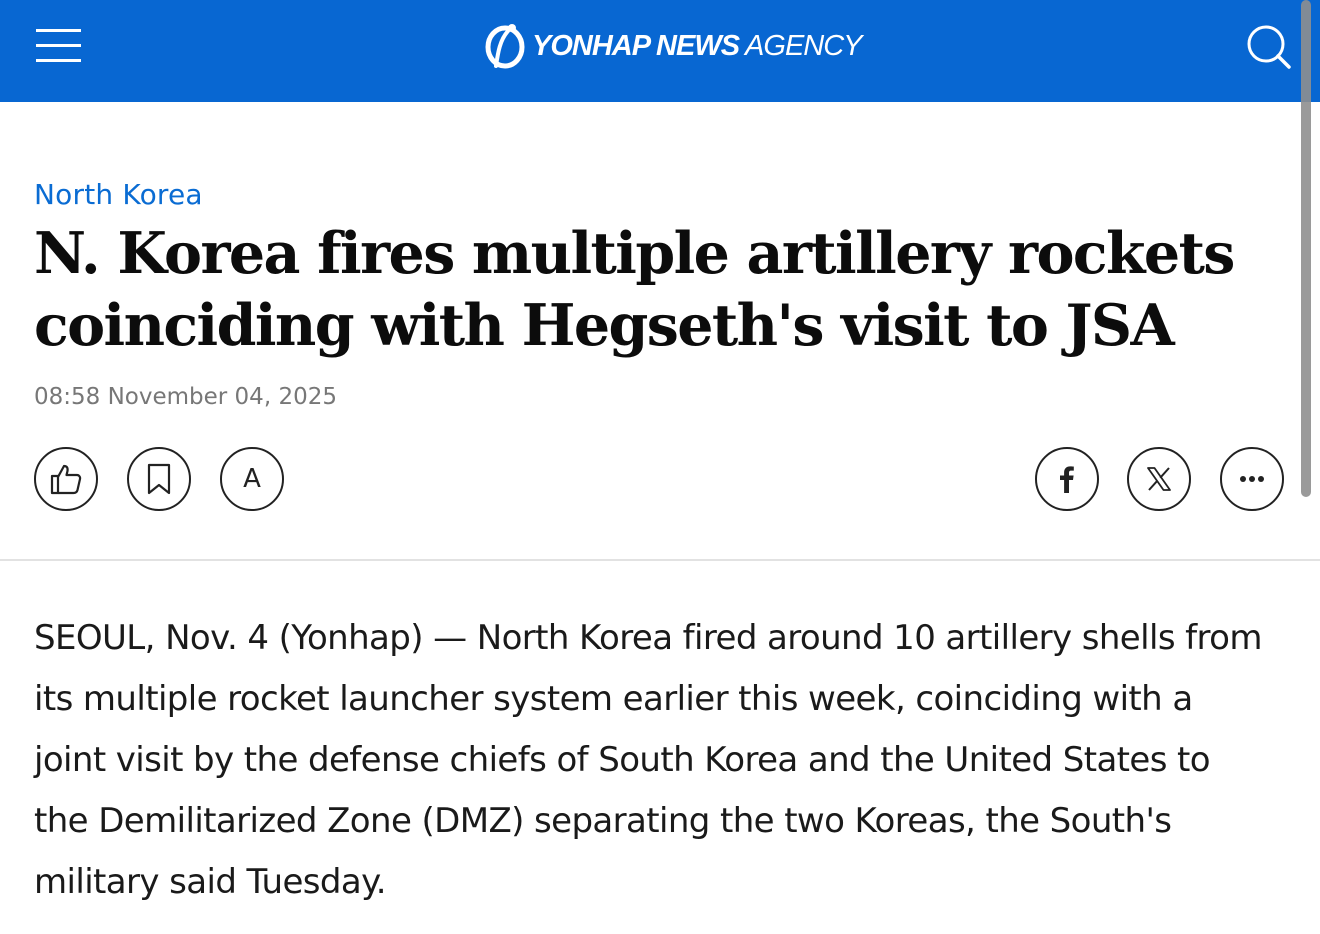 Image resolution: width=1320 pixels, height=934 pixels. I want to click on x-twitter-icon, so click(1159, 479).